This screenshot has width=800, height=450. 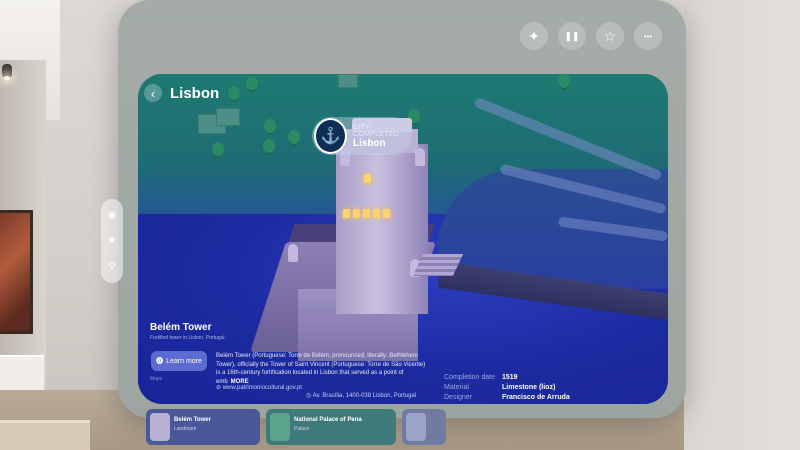 What do you see at coordinates (456, 387) in the screenshot?
I see `fact-label: Material` at bounding box center [456, 387].